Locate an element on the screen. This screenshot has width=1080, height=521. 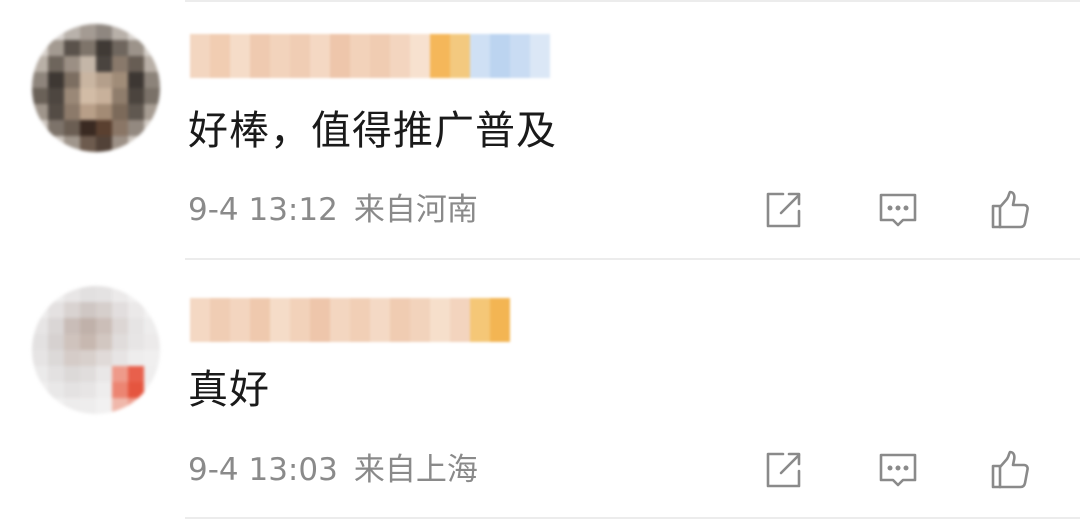
comment-text: 好棒，值得推广普及 is located at coordinates (372, 131).